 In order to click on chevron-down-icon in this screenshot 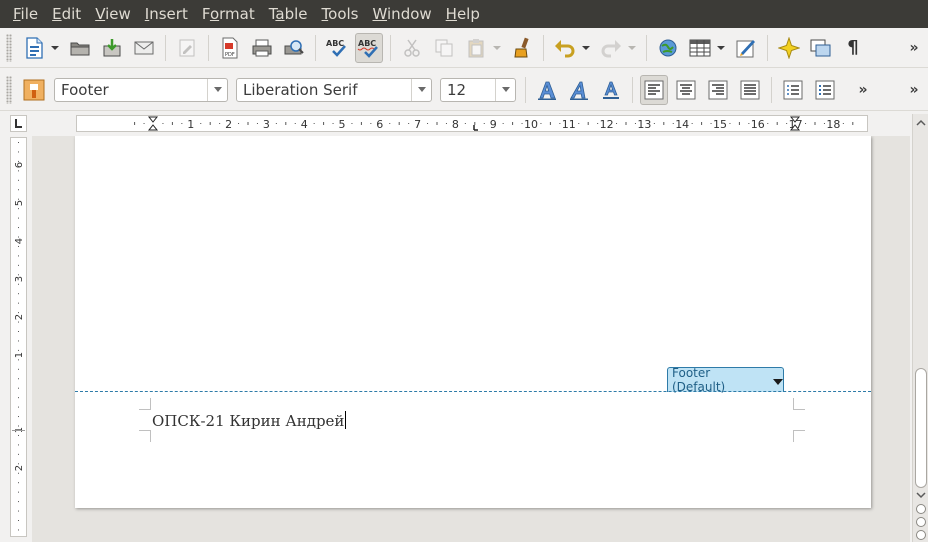, I will do `click(778, 381)`.